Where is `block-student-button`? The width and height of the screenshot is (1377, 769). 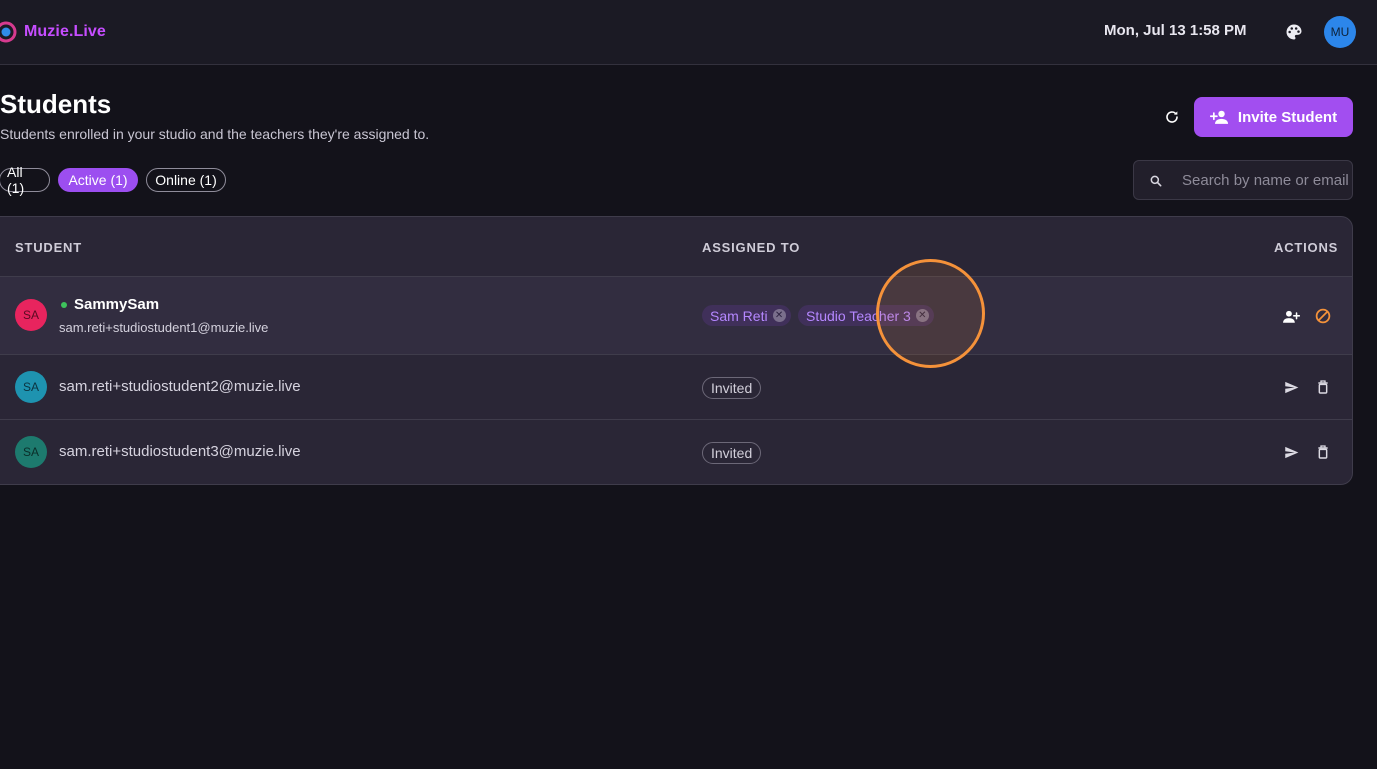
block-student-button is located at coordinates (1323, 316).